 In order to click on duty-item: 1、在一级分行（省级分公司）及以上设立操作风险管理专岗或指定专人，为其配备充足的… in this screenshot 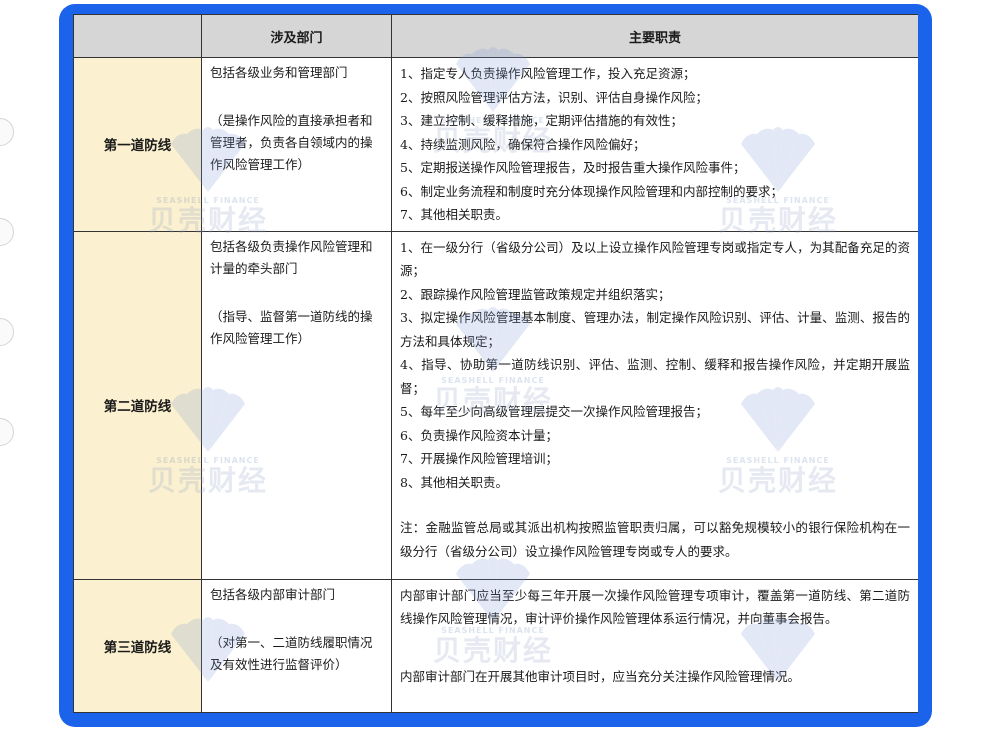, I will do `click(655, 259)`.